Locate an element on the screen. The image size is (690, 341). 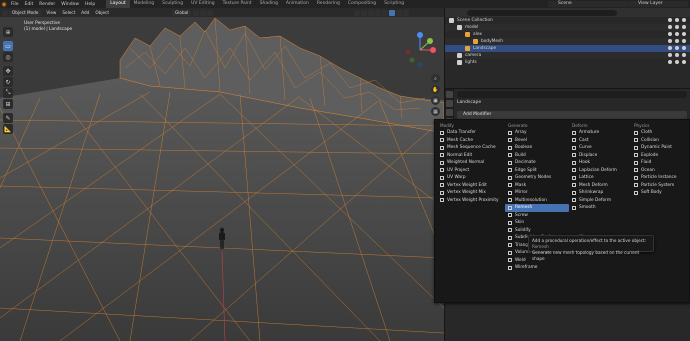
overlay-toggle-icon is located at coordinates (371, 12).